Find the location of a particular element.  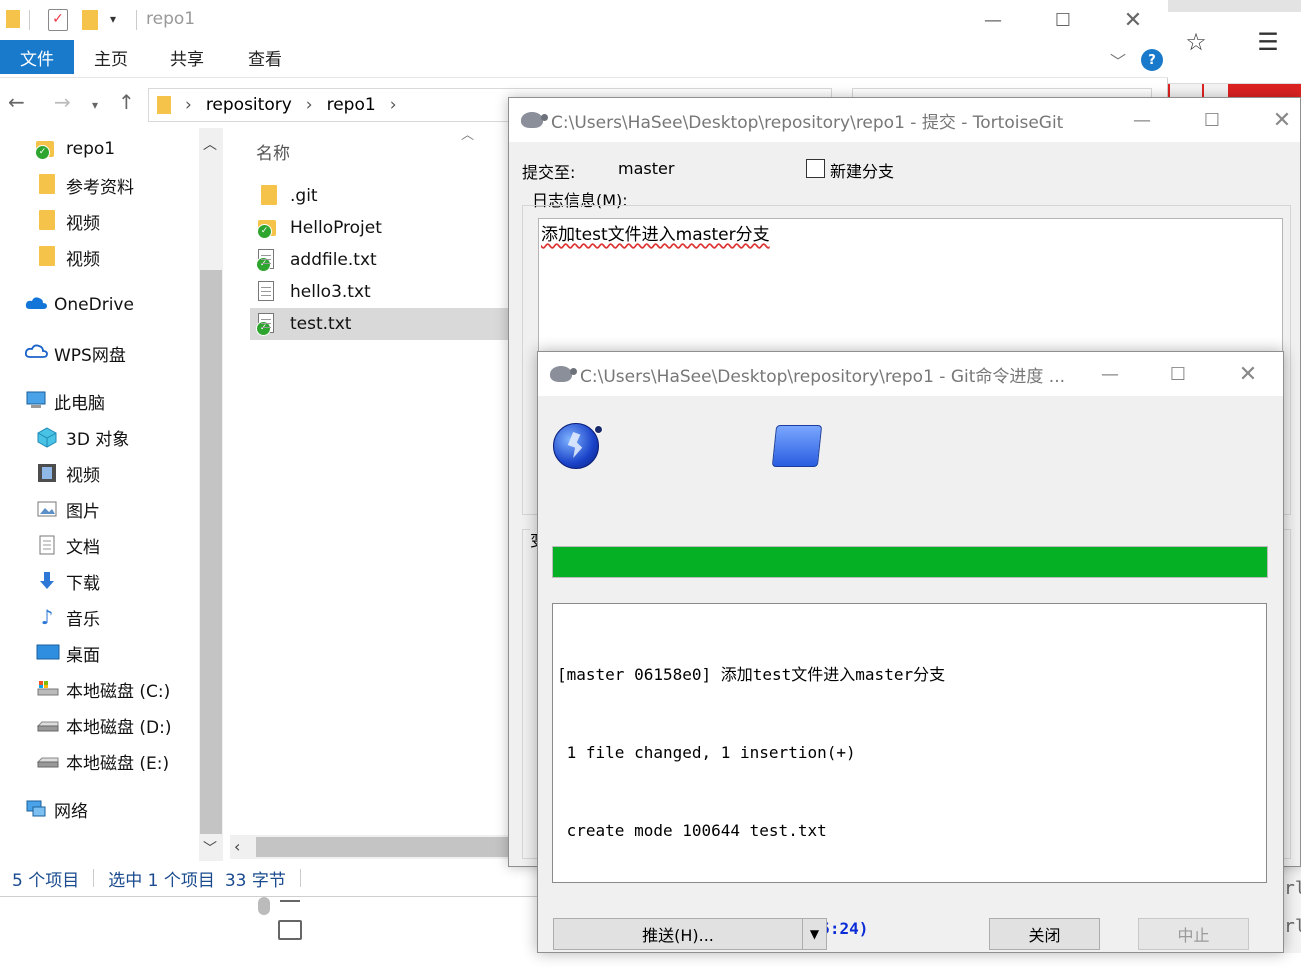

desktop-icon is located at coordinates (48, 653).